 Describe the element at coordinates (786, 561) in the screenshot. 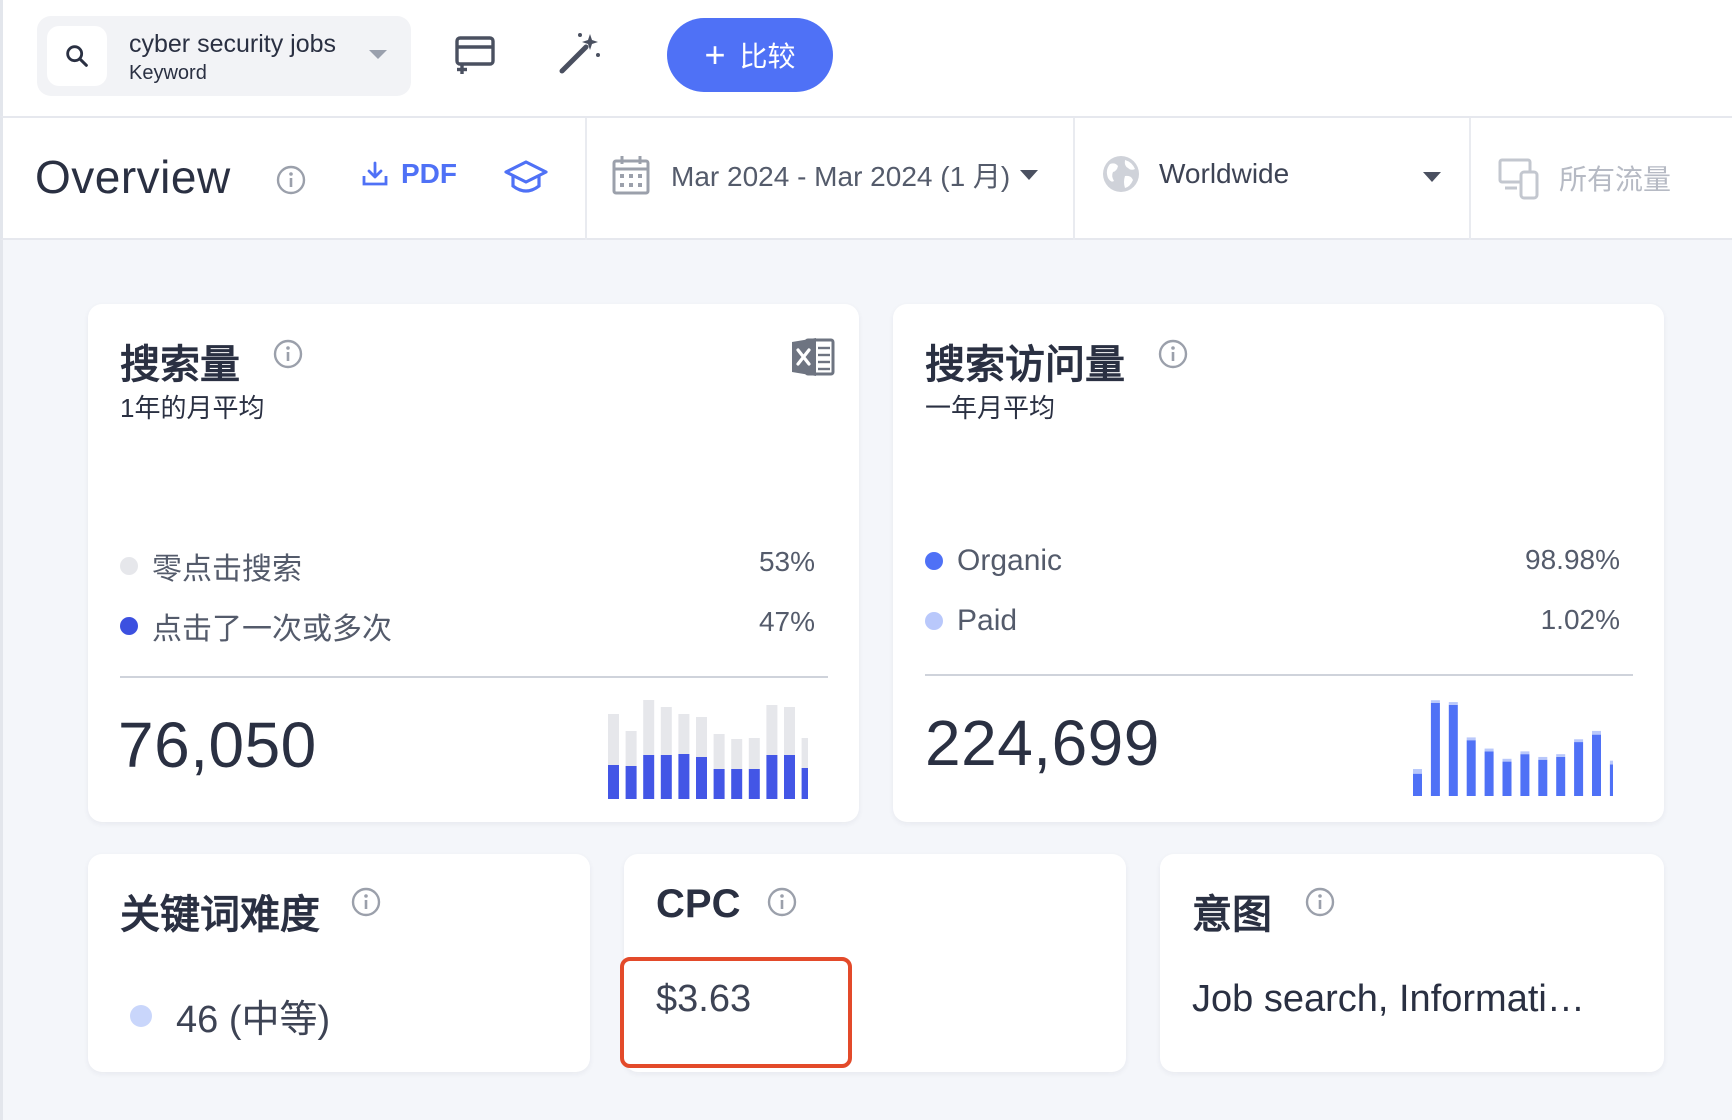

I see `legend-percent: 53%` at that location.